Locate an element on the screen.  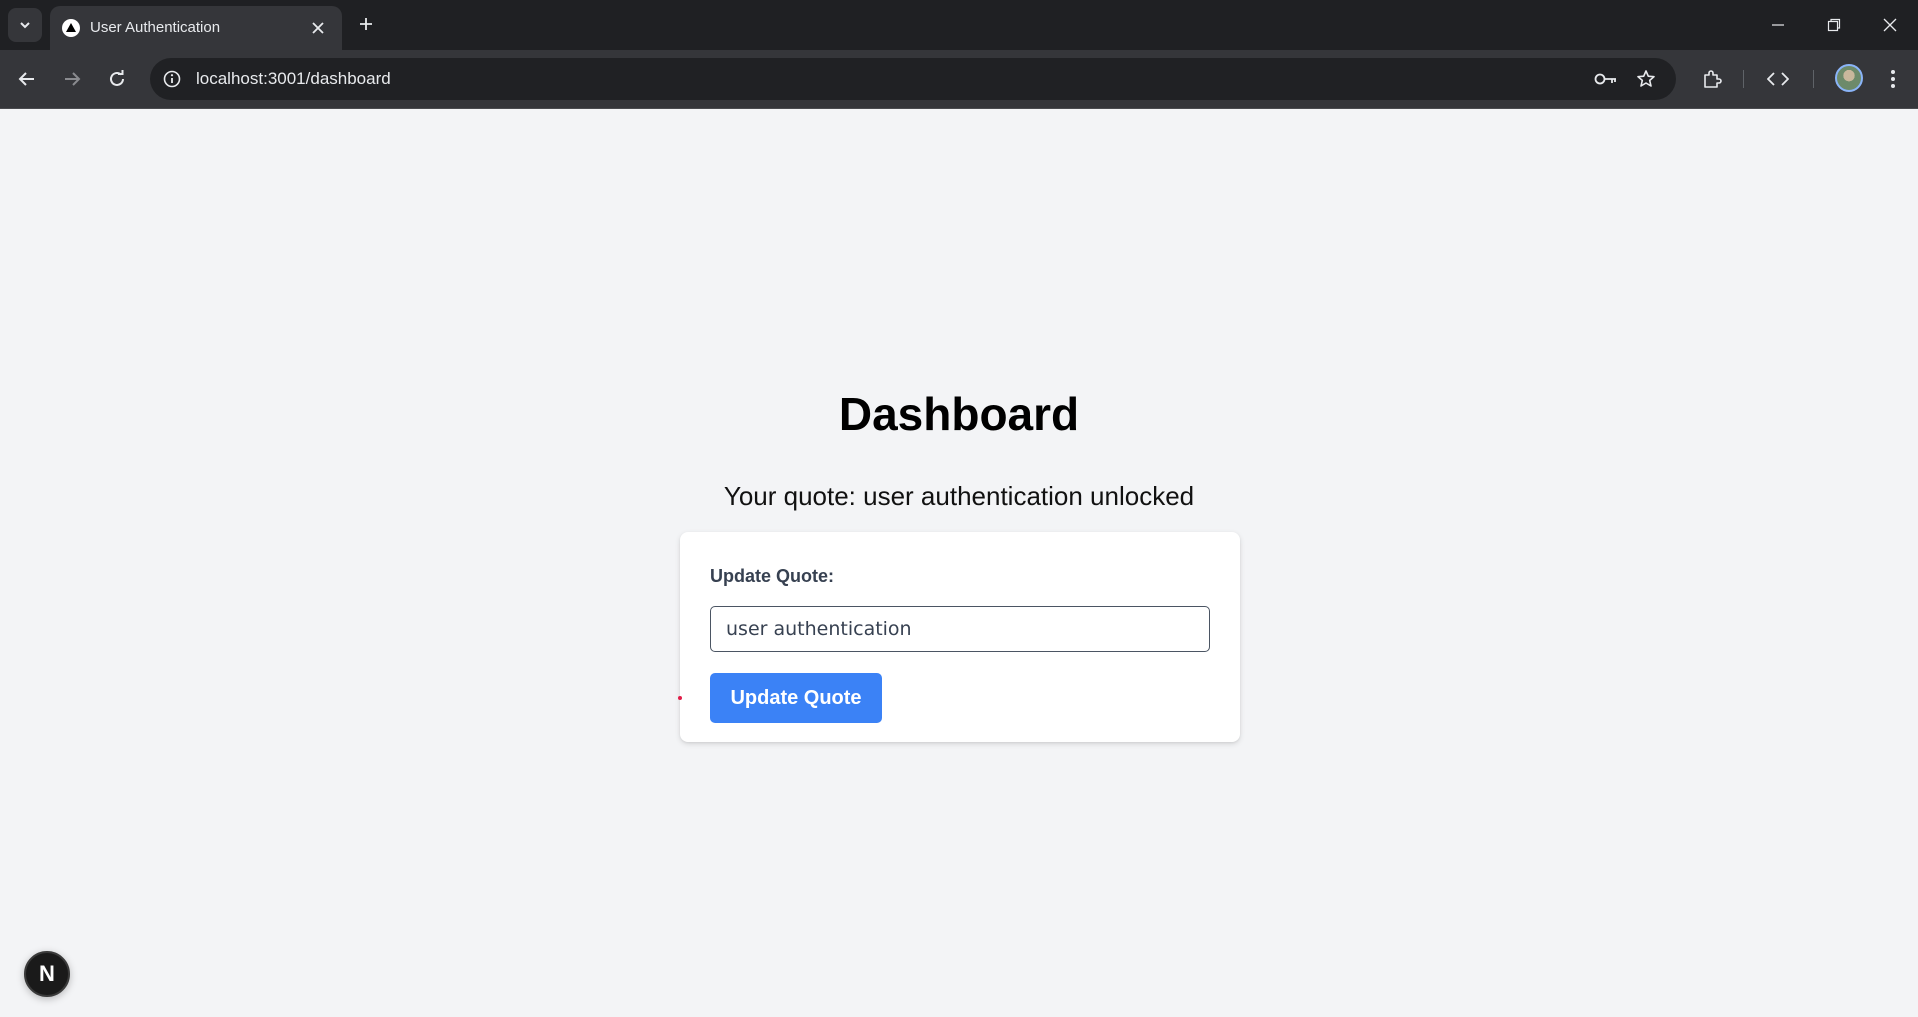
minimize-icon is located at coordinates (1778, 25).